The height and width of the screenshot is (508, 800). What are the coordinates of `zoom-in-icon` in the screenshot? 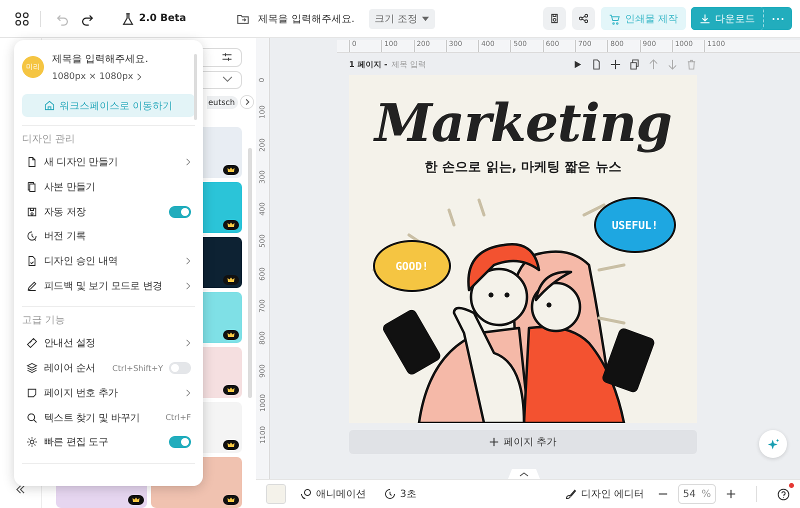 It's located at (731, 494).